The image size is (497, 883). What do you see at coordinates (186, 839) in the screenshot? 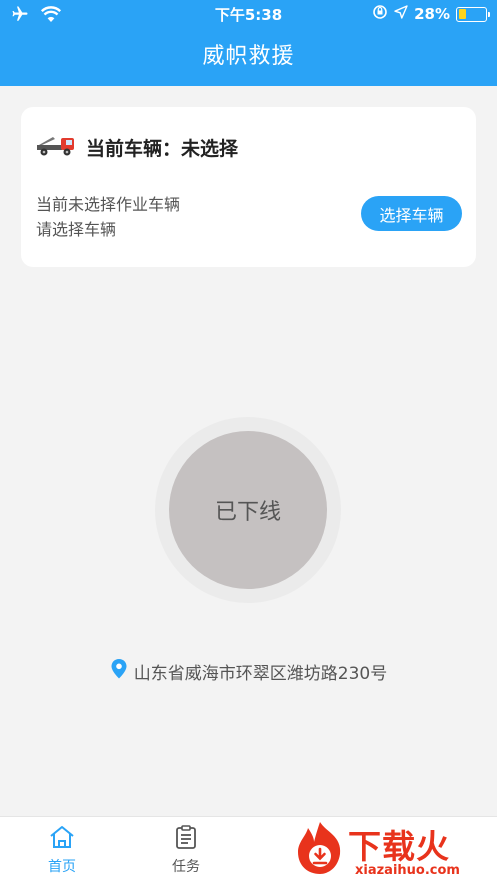
I see `task-list-icon` at bounding box center [186, 839].